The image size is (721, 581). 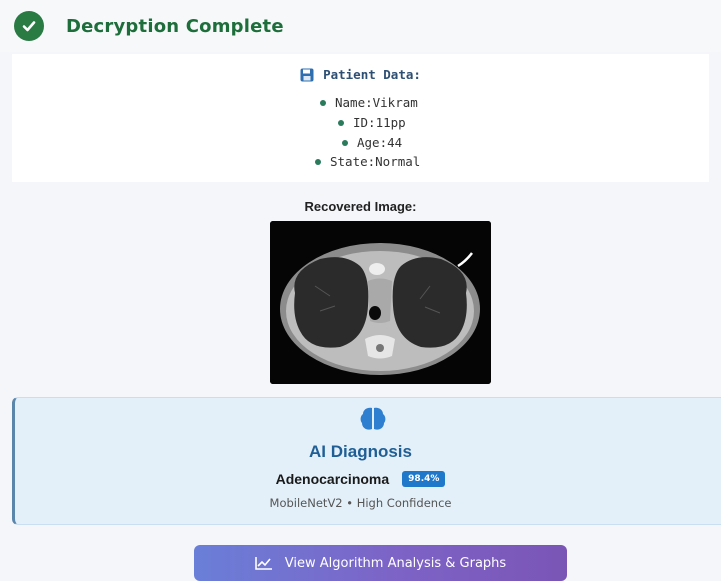 What do you see at coordinates (395, 563) in the screenshot?
I see `view-analysis-label: View Algorithm Analysis & Graphs` at bounding box center [395, 563].